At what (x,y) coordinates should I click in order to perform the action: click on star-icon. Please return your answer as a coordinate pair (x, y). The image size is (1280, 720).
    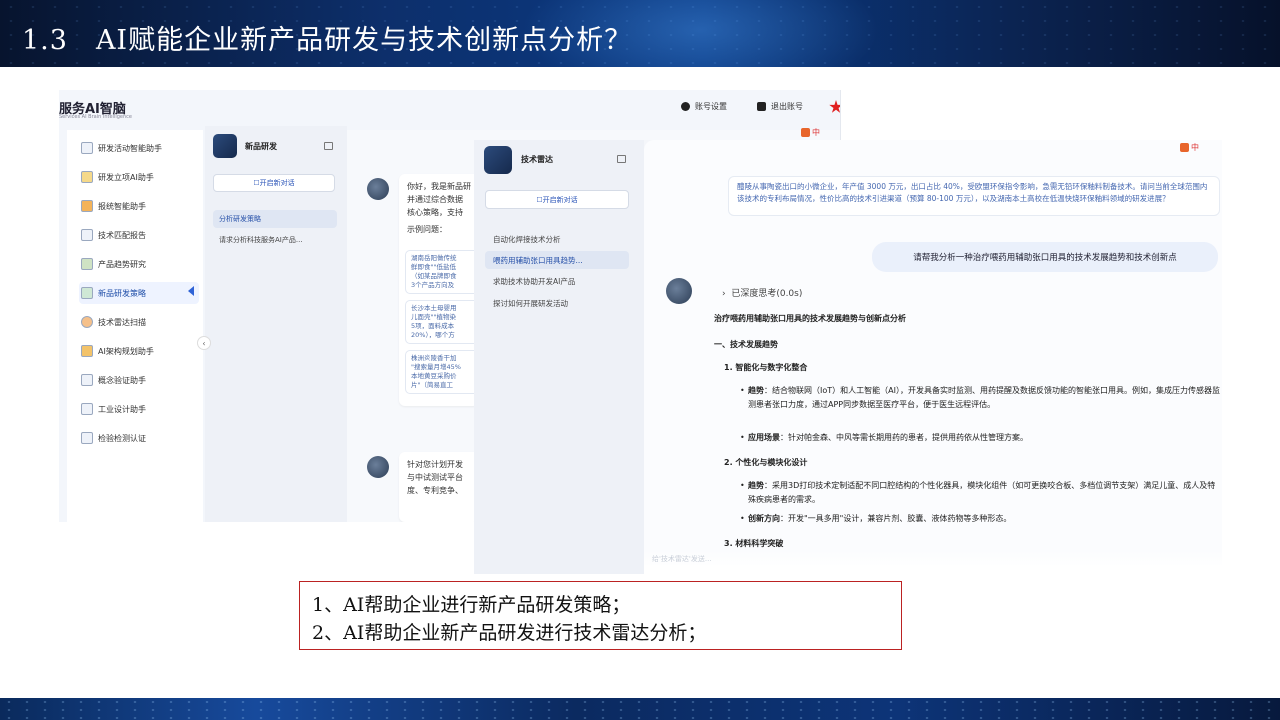
    Looking at the image, I should click on (834, 106).